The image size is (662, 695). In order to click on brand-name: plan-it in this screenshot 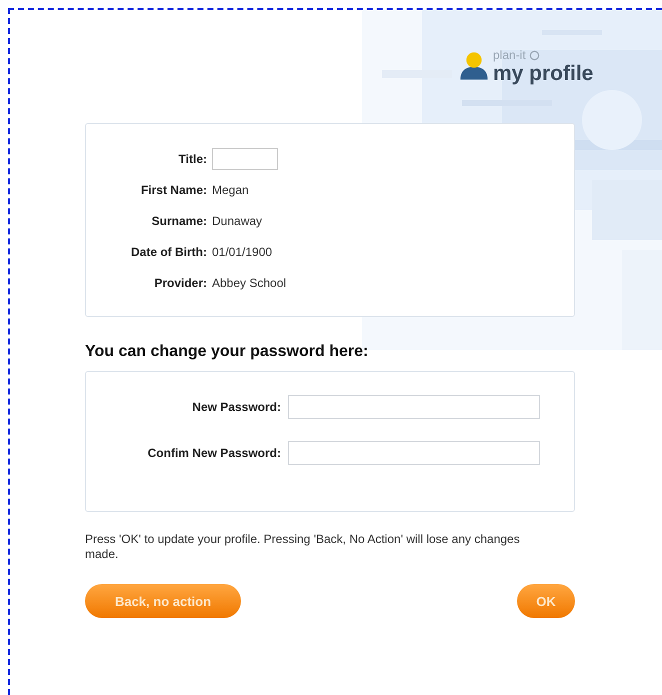, I will do `click(509, 55)`.